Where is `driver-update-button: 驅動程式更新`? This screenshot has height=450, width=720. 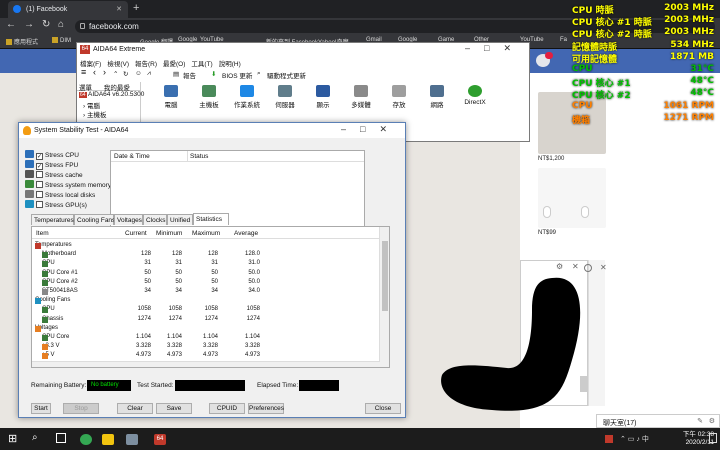 driver-update-button: 驅動程式更新 is located at coordinates (286, 75).